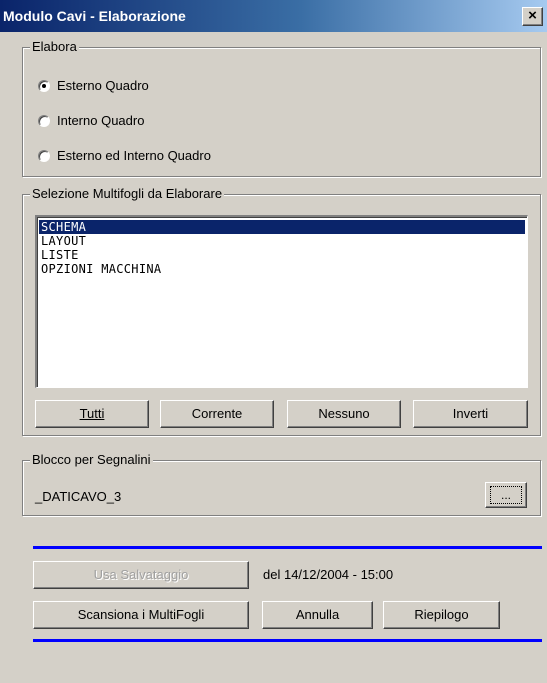 The width and height of the screenshot is (547, 683). Describe the element at coordinates (282, 255) in the screenshot. I see `list-item: LISTE` at that location.